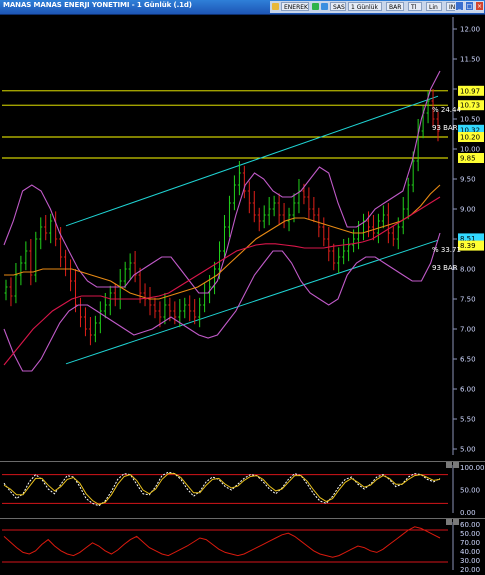  I want to click on window-controls: _ □ ×, so click(469, 6).